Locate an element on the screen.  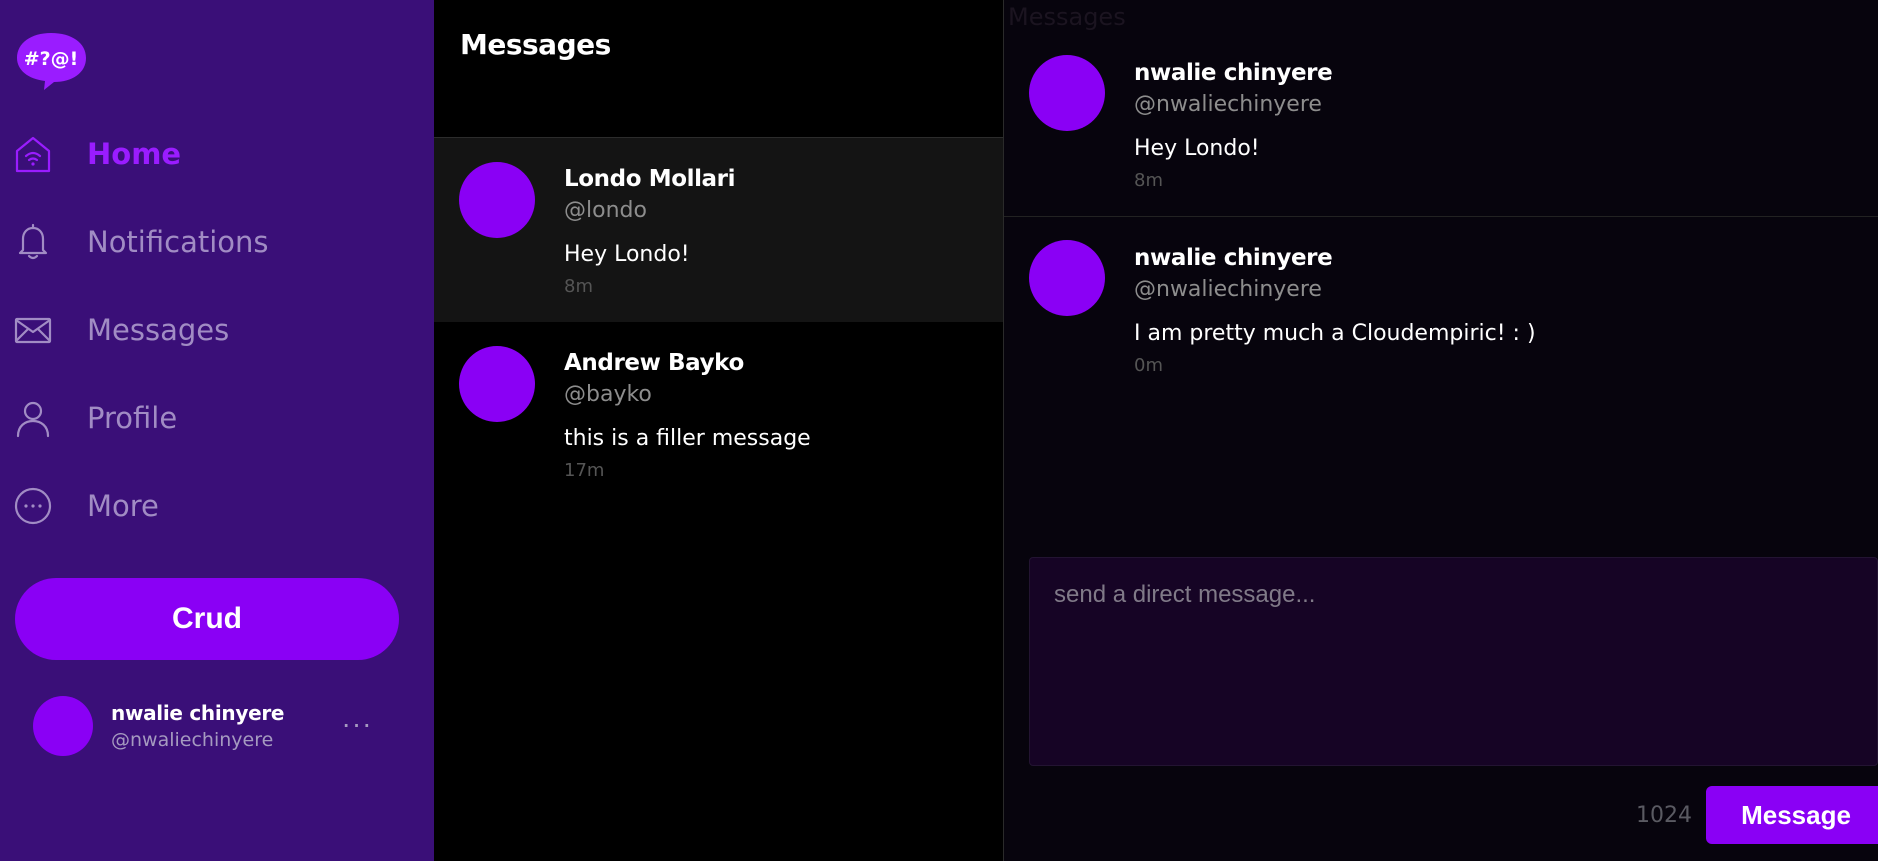
crud-button: Crud is located at coordinates (207, 619).